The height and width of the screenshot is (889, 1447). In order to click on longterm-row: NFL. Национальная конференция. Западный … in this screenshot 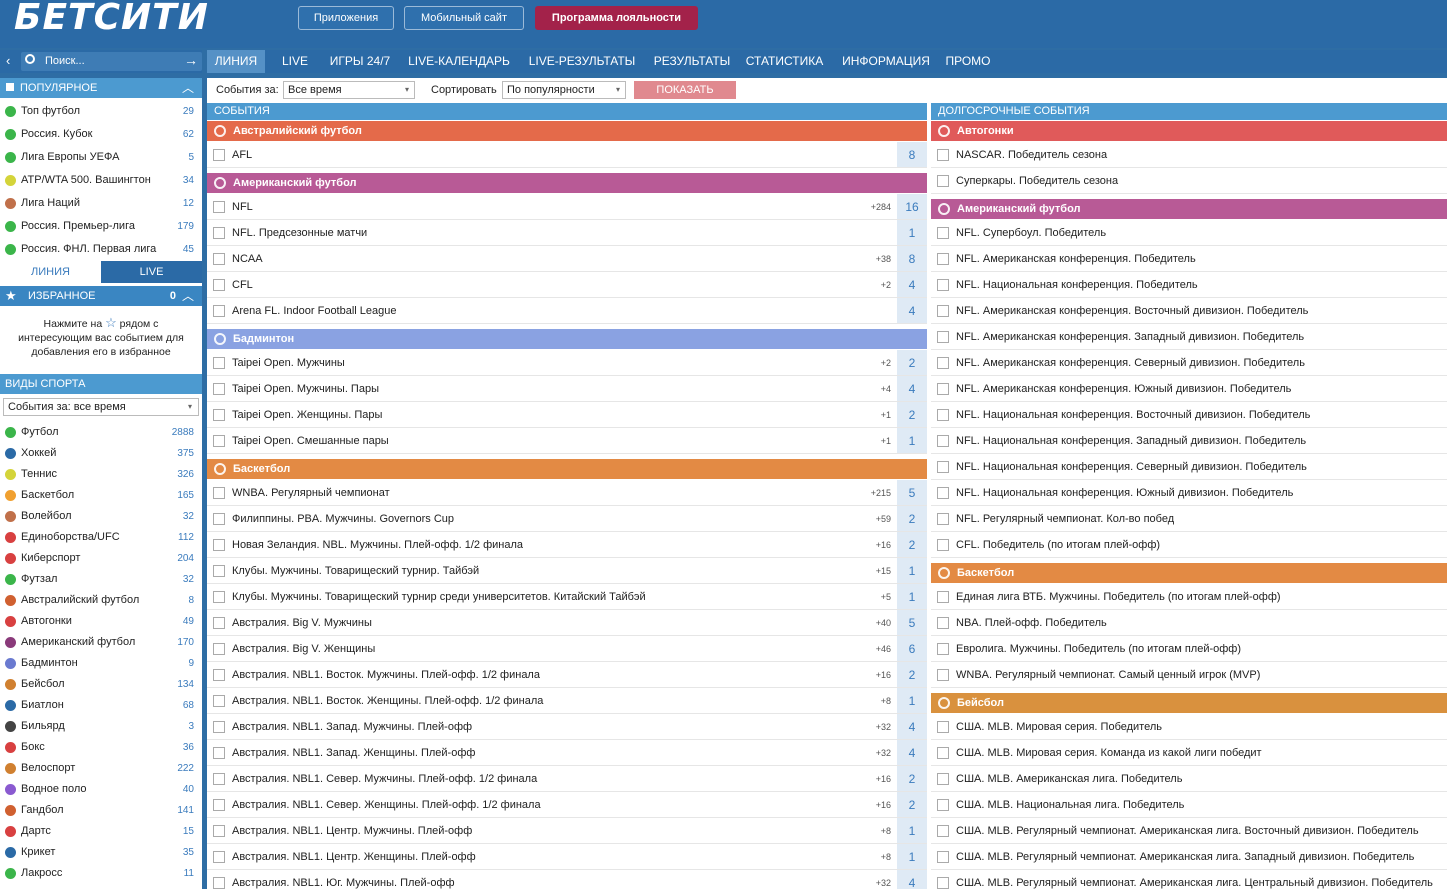, I will do `click(1189, 441)`.